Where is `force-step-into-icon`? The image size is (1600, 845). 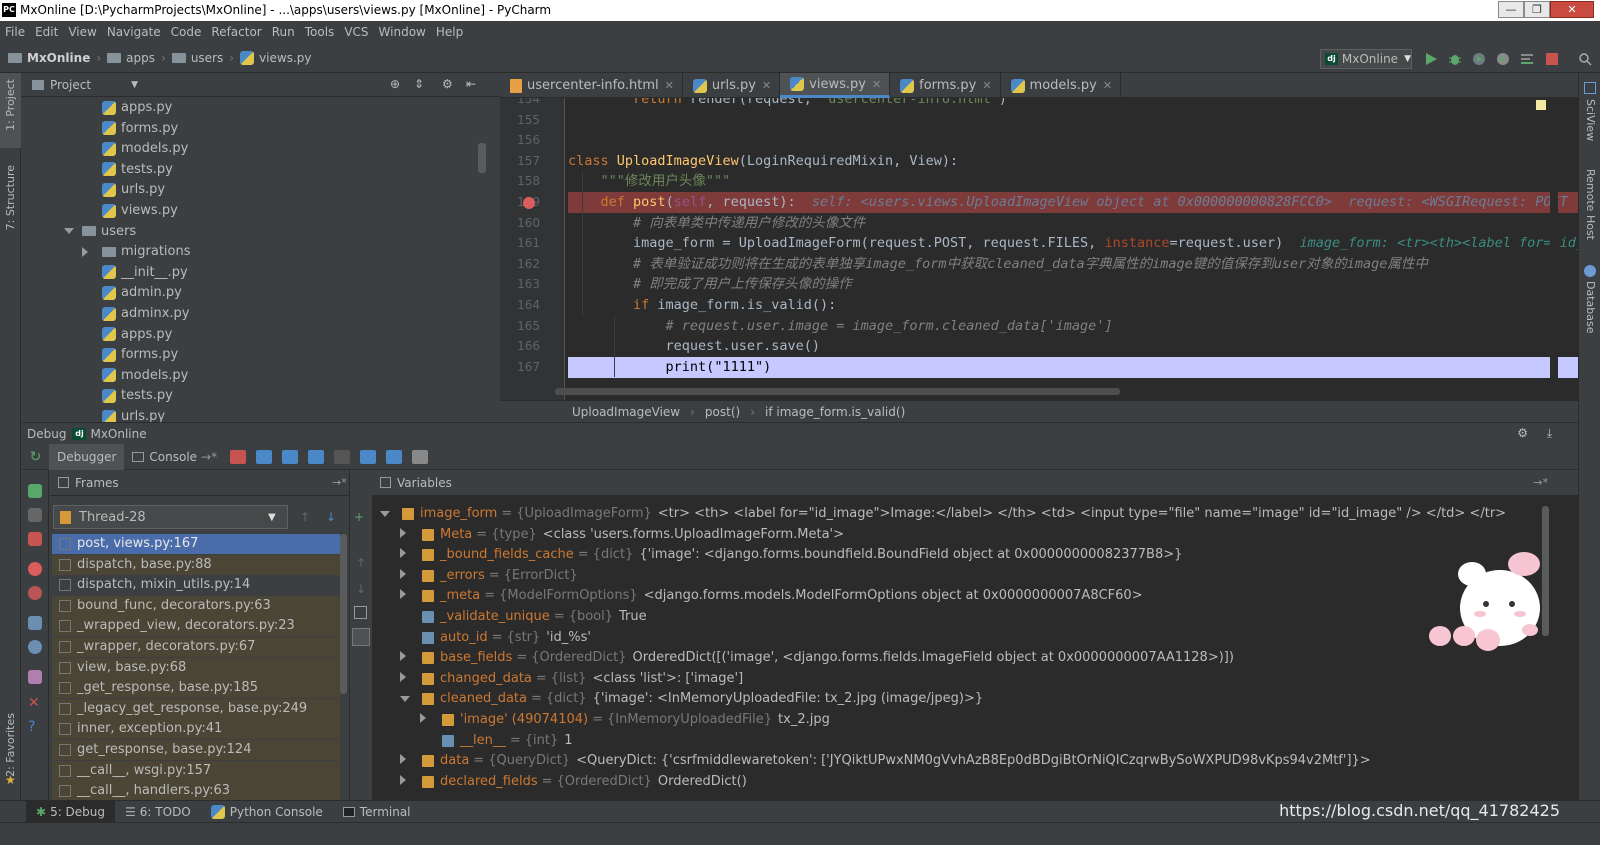 force-step-into-icon is located at coordinates (342, 456).